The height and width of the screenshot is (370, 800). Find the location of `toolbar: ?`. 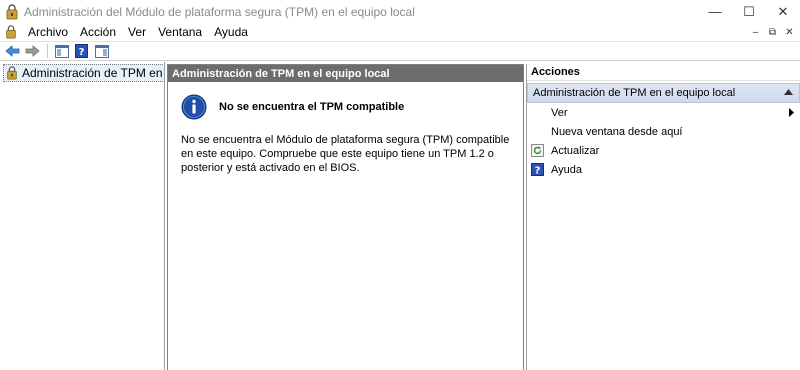

toolbar: ? is located at coordinates (400, 51).